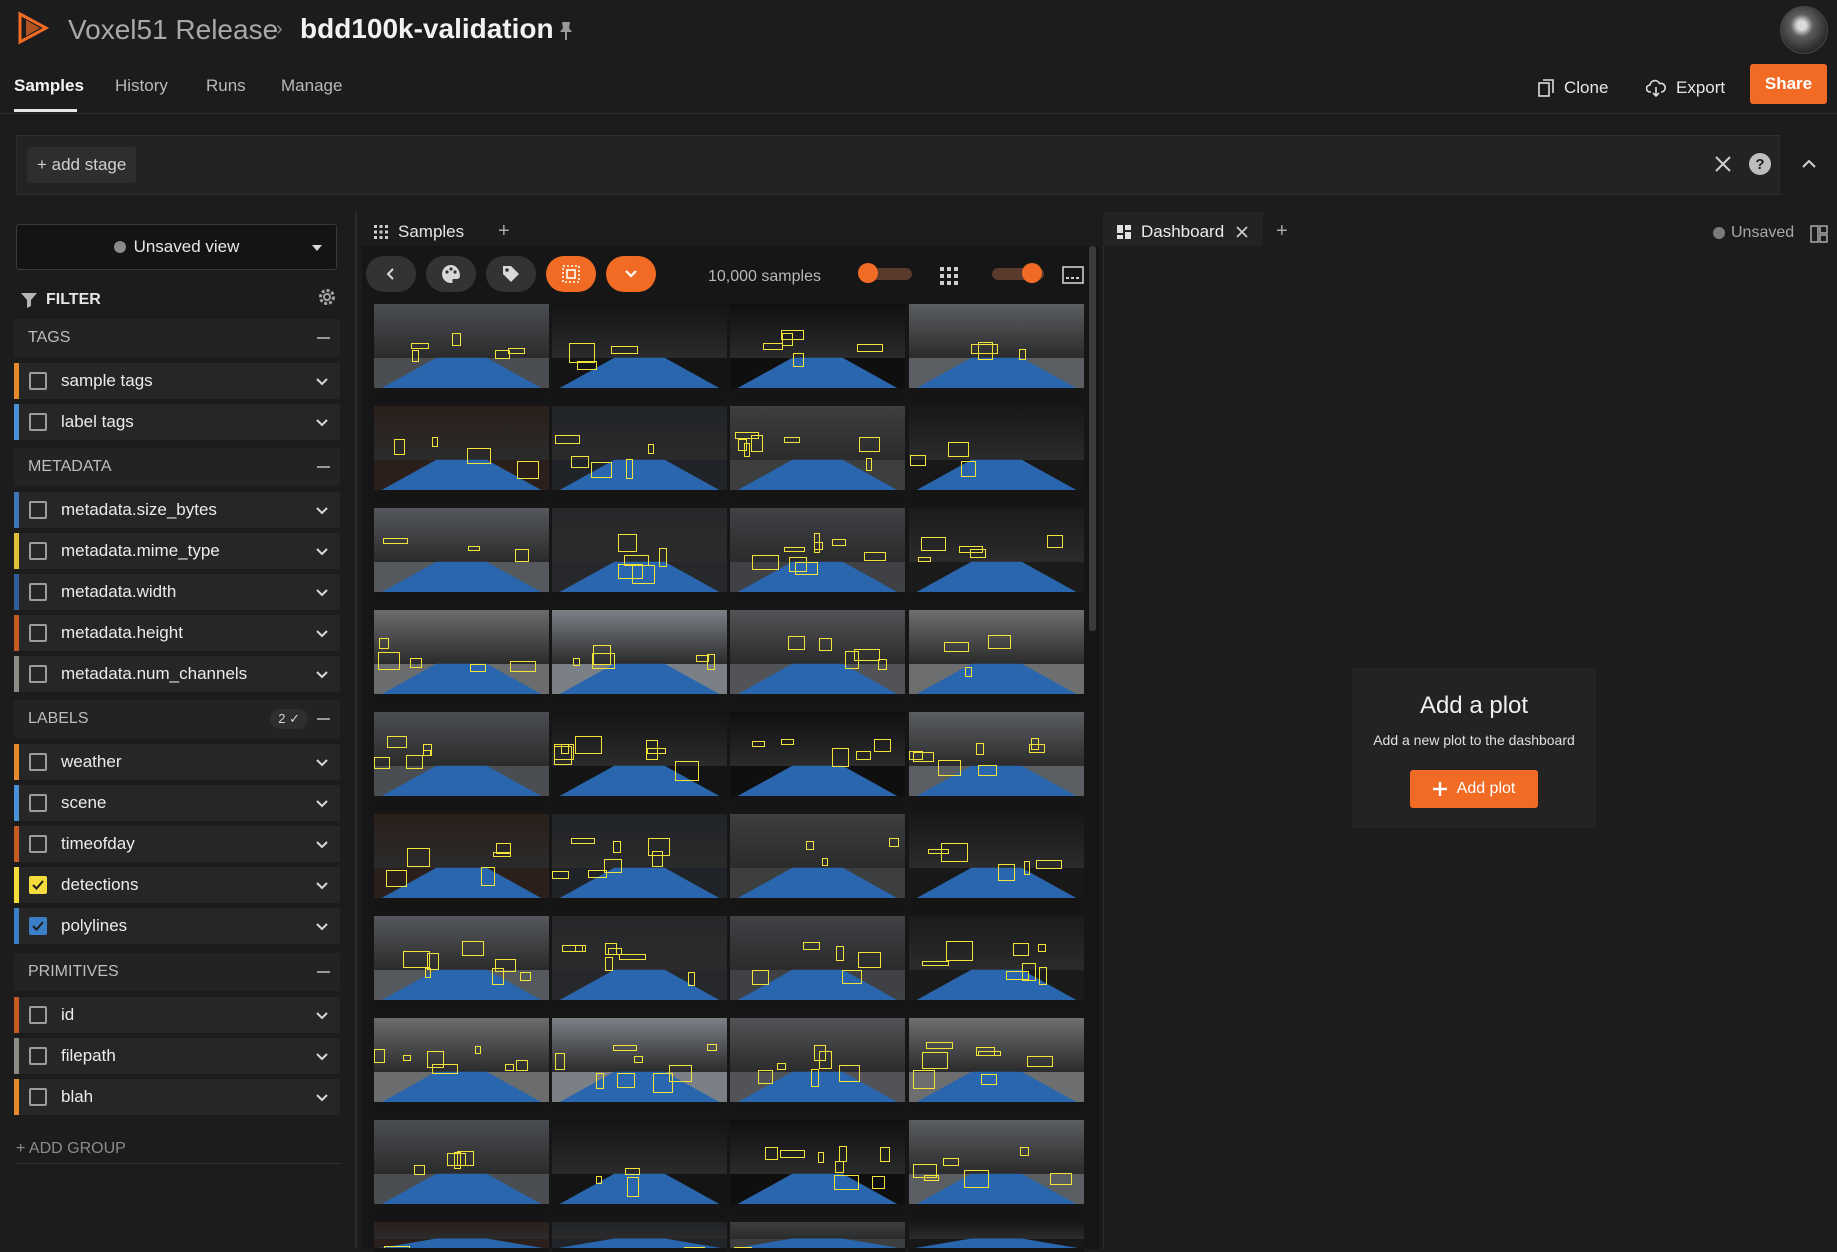 The width and height of the screenshot is (1837, 1252). I want to click on user-avatar, so click(1804, 30).